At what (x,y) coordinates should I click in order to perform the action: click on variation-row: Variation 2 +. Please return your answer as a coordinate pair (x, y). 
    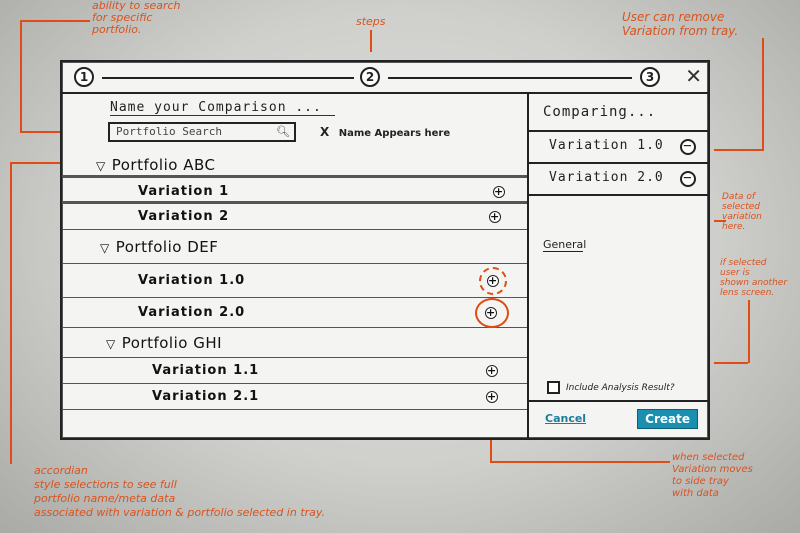
    Looking at the image, I should click on (294, 217).